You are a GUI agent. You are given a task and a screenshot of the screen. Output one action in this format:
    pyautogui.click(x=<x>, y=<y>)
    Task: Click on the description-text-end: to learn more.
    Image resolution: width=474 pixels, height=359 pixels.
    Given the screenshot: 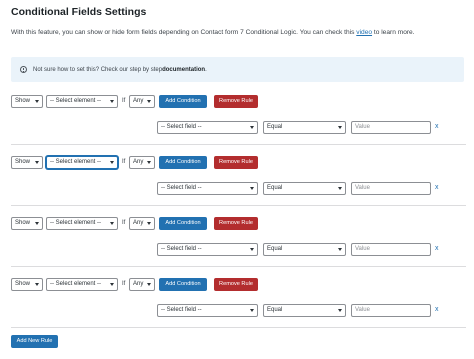 What is the action you would take?
    pyautogui.click(x=393, y=32)
    